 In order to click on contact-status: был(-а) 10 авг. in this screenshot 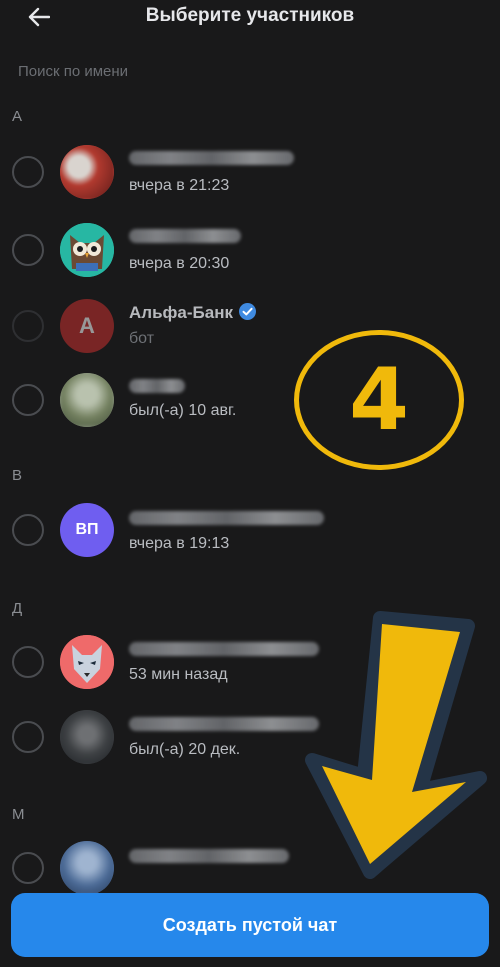, I will do `click(183, 410)`.